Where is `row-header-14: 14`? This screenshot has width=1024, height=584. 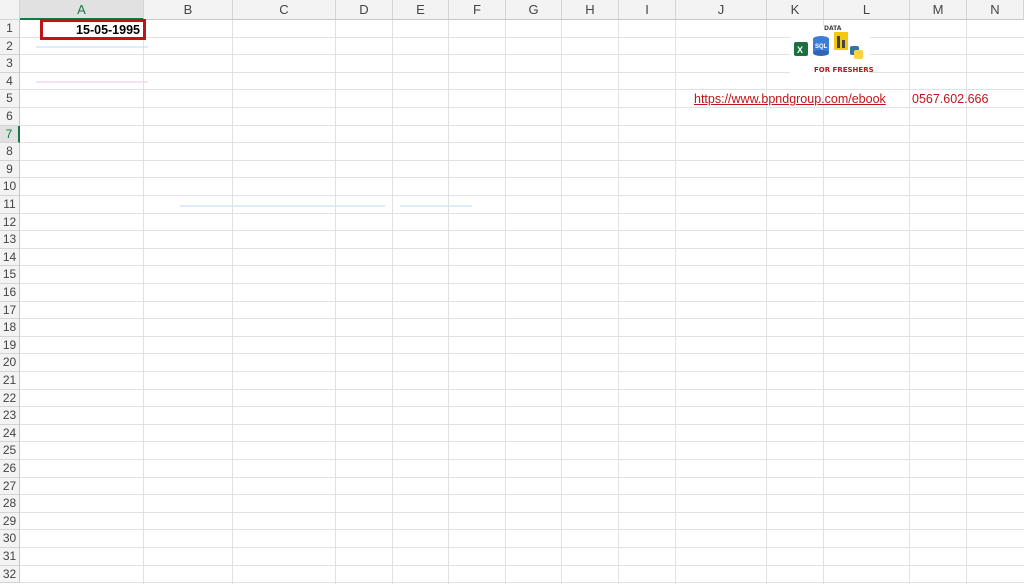 row-header-14: 14 is located at coordinates (10, 257).